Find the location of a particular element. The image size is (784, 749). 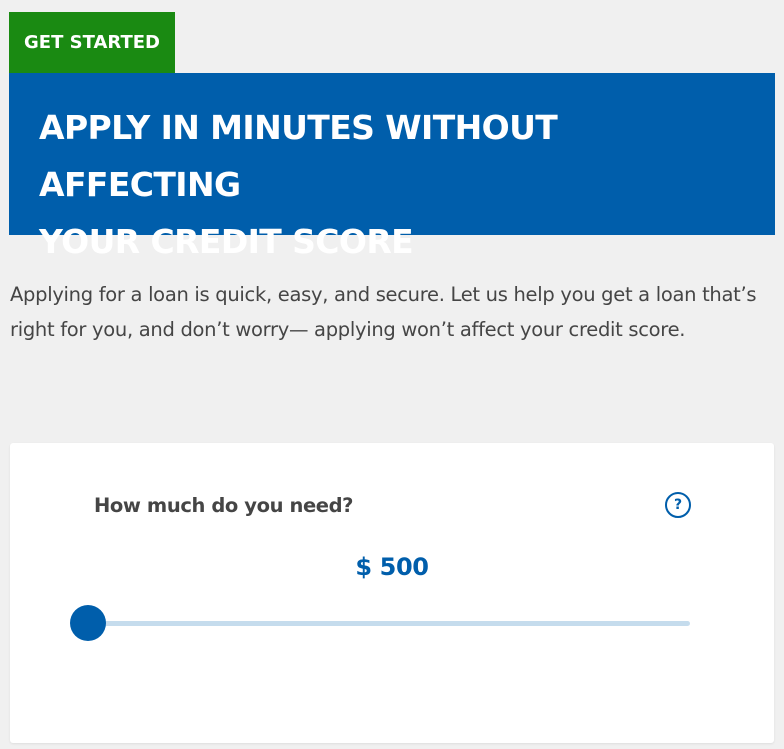

loan-amount-question: How much do you need? is located at coordinates (224, 505).